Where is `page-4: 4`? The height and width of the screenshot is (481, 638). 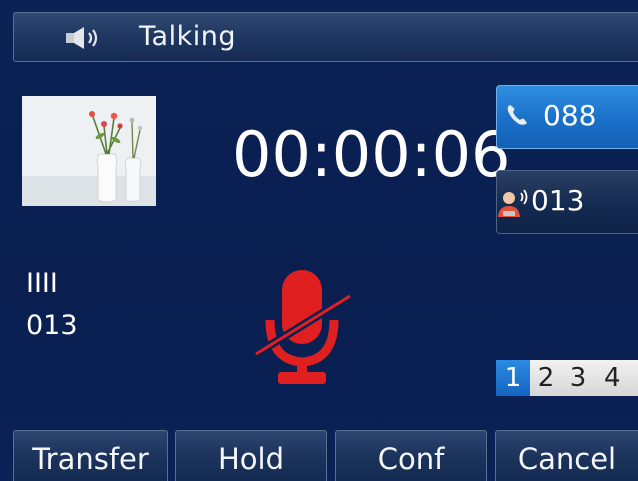 page-4: 4 is located at coordinates (616, 378).